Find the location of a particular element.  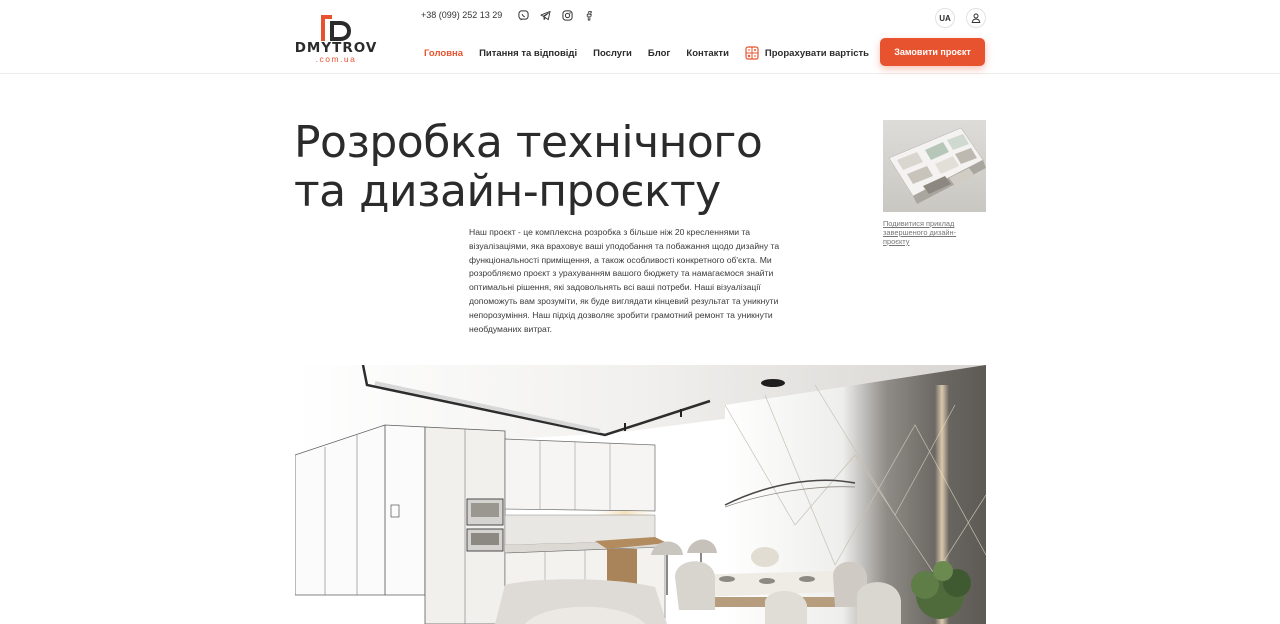

instagram-icon is located at coordinates (567, 15).